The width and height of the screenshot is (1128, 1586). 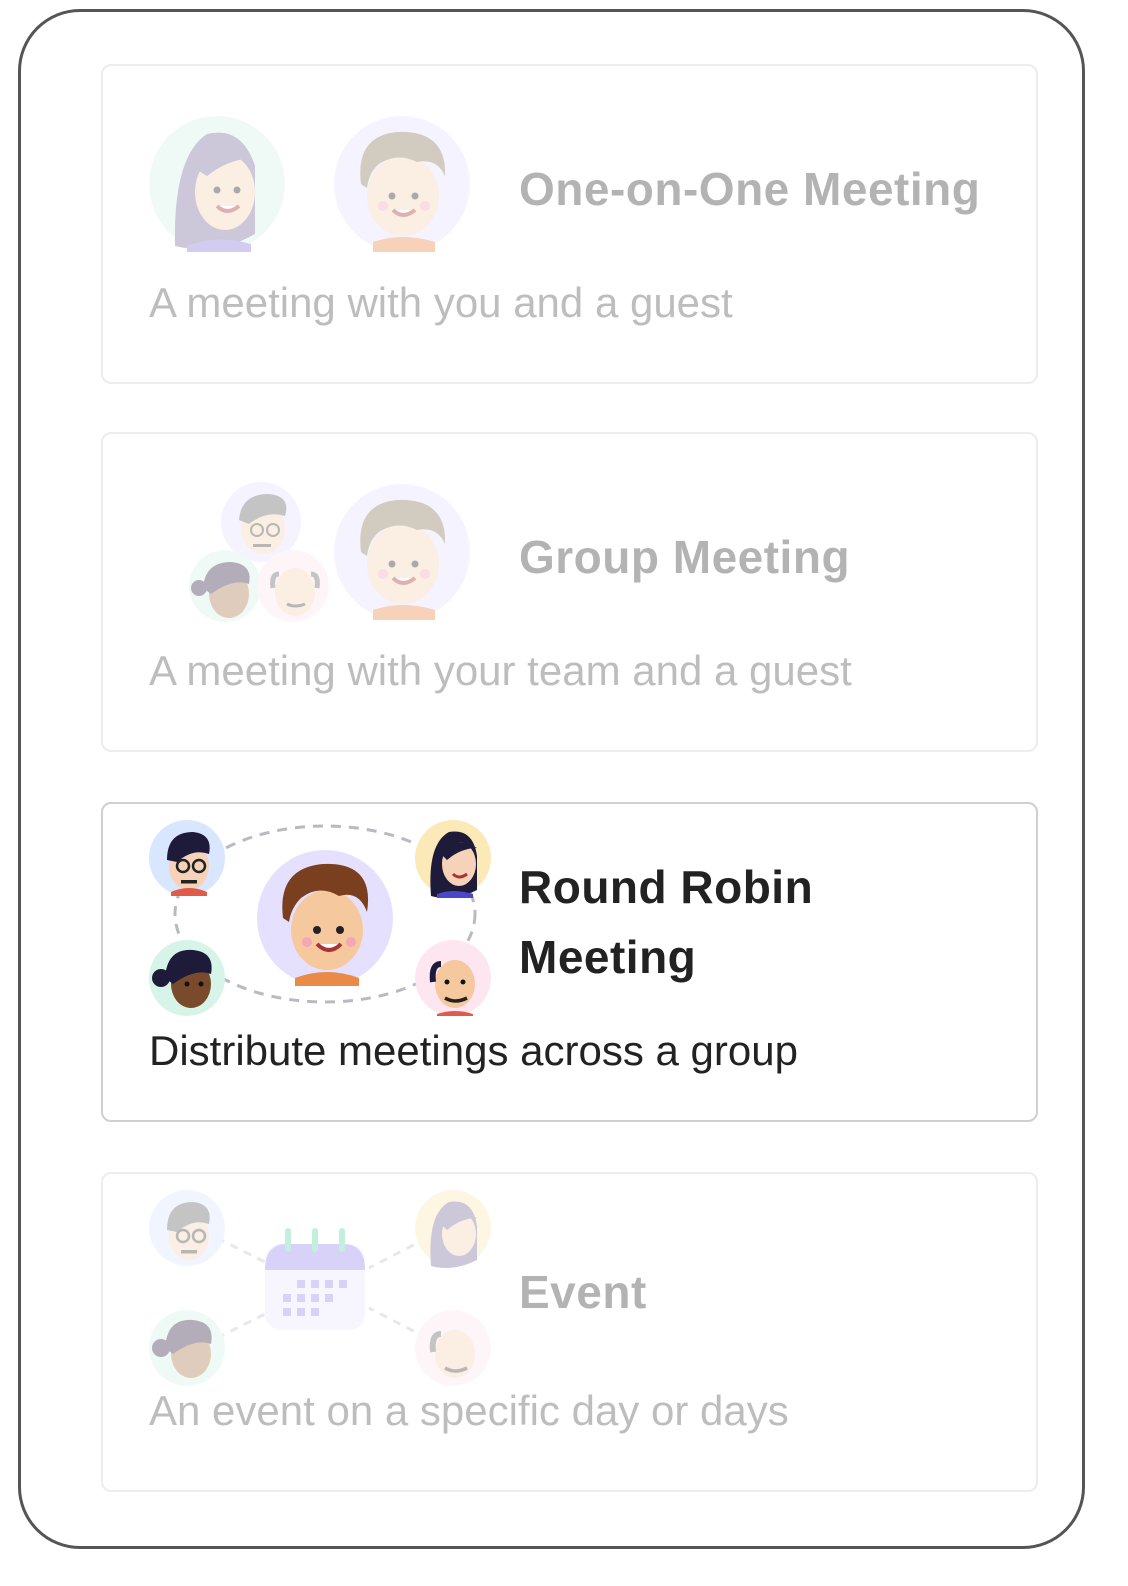 What do you see at coordinates (666, 922) in the screenshot?
I see `option-title: Round Robin Meeting` at bounding box center [666, 922].